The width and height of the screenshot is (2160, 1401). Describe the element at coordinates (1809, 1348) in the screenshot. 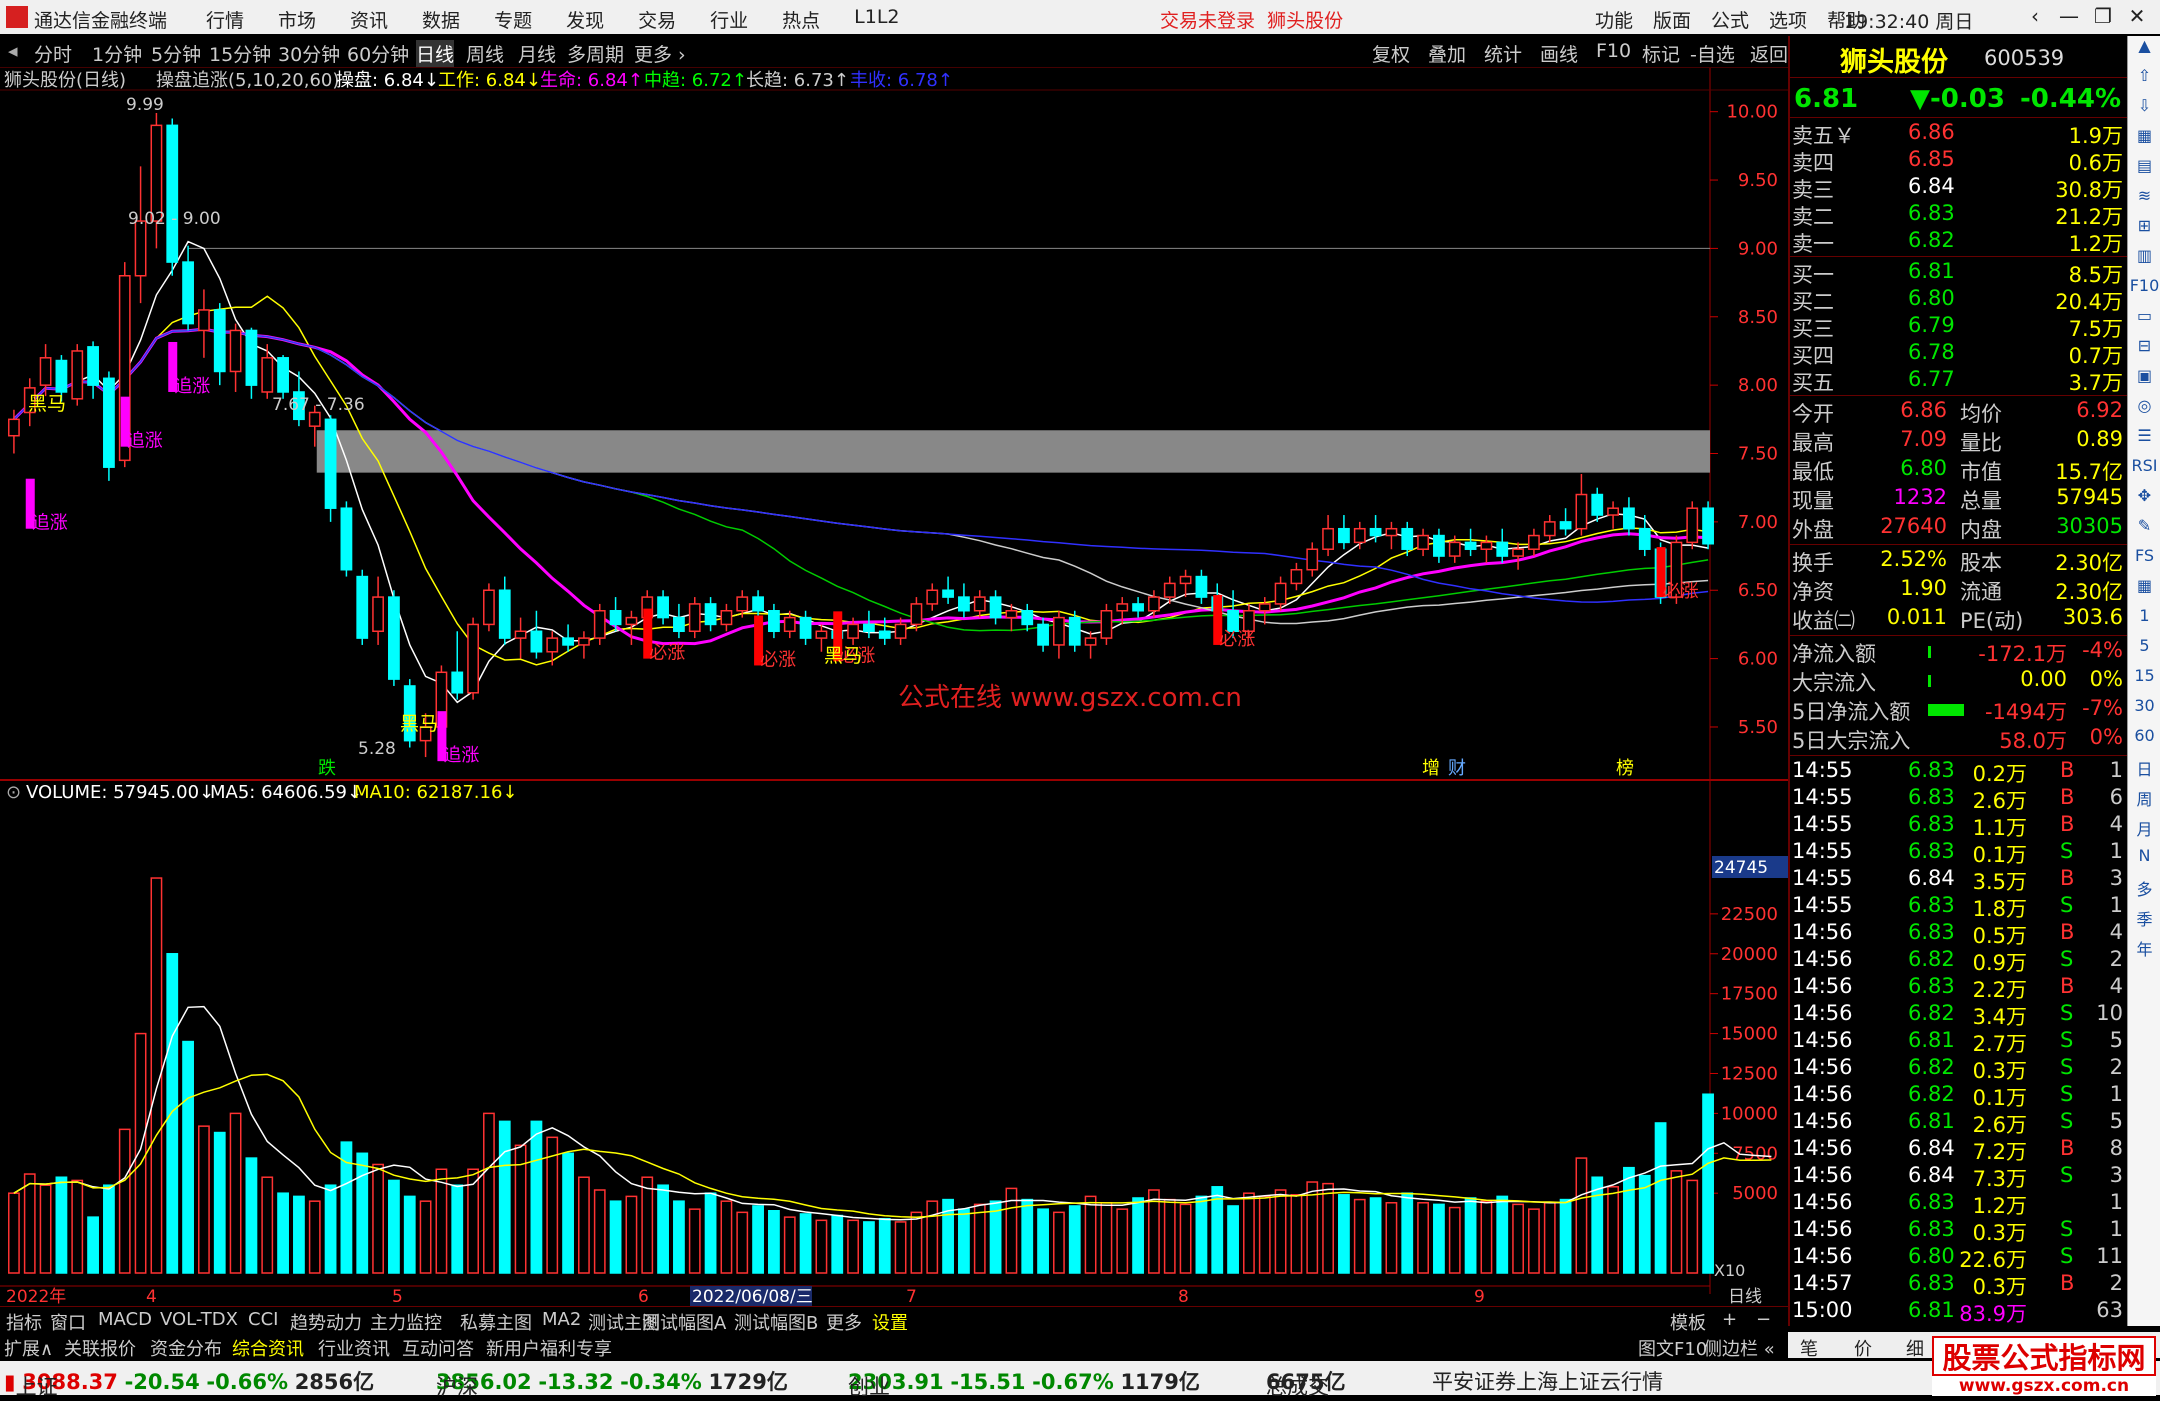

I see `right-tab-0: 笔` at that location.